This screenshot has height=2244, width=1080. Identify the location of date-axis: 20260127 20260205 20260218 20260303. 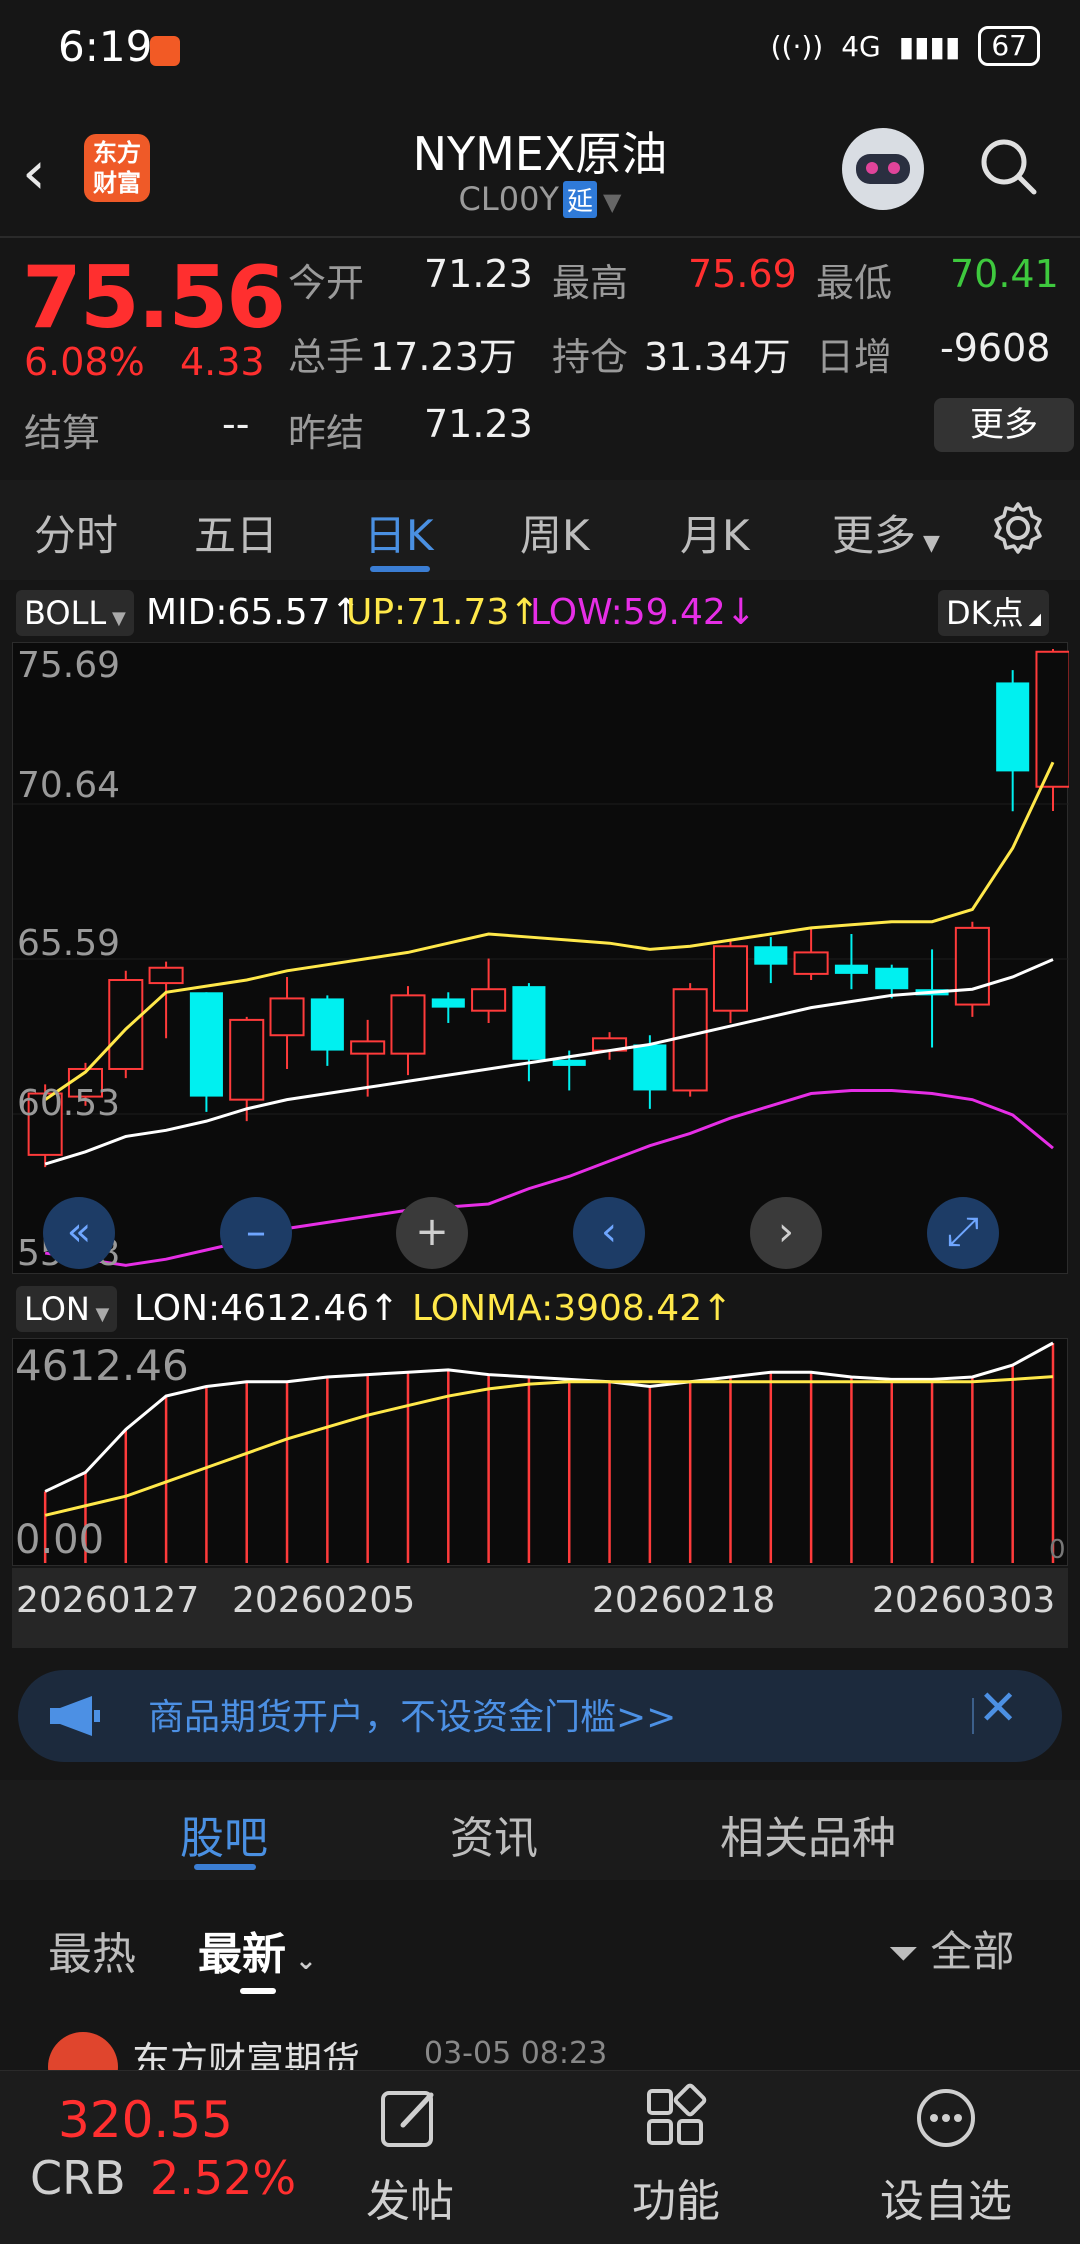
(540, 1608).